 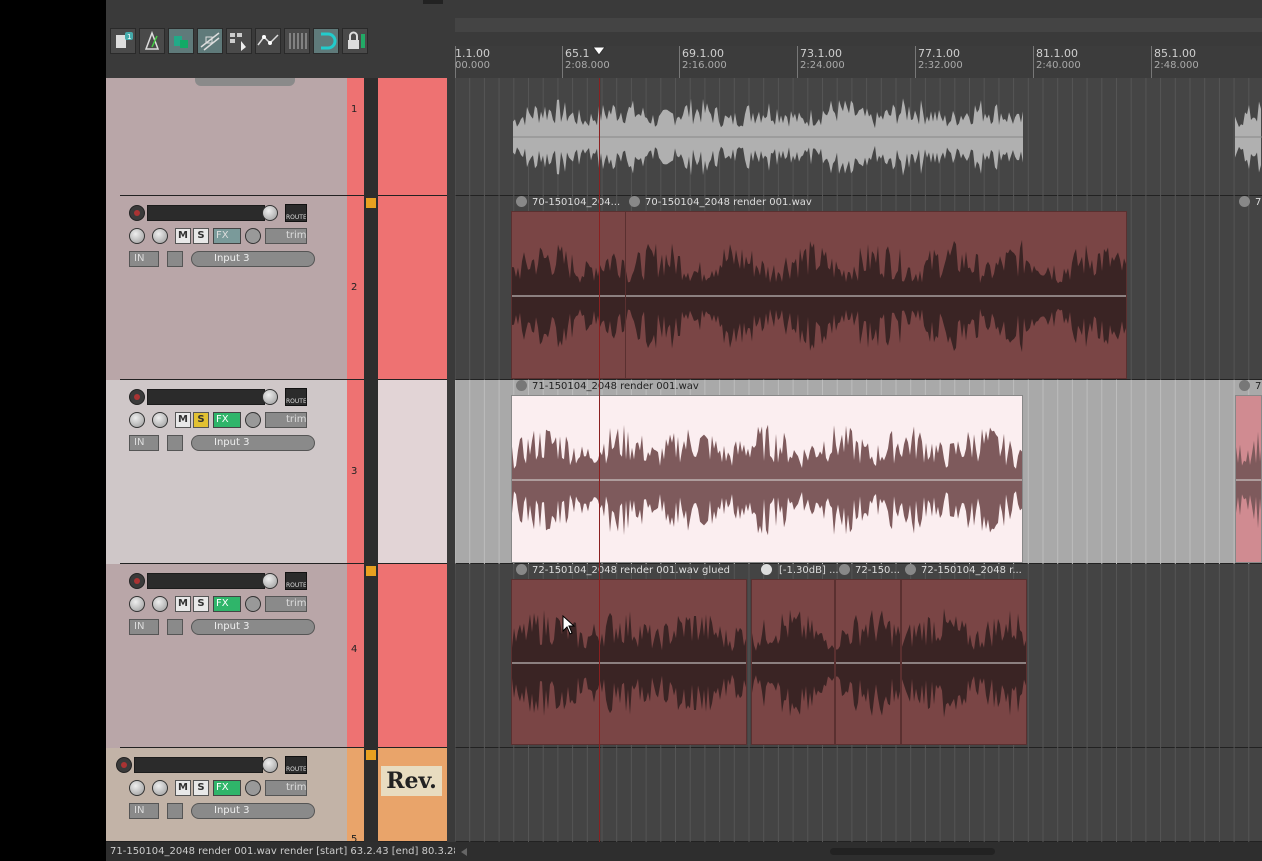 I want to click on track-panel-2: ROUTE M S FX trim IN Input 3, so click(x=233, y=288).